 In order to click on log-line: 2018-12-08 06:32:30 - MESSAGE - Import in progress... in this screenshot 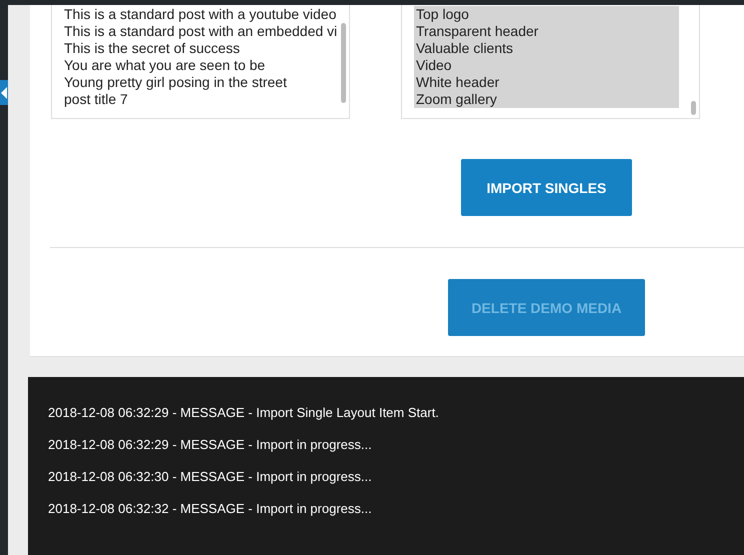, I will do `click(210, 477)`.